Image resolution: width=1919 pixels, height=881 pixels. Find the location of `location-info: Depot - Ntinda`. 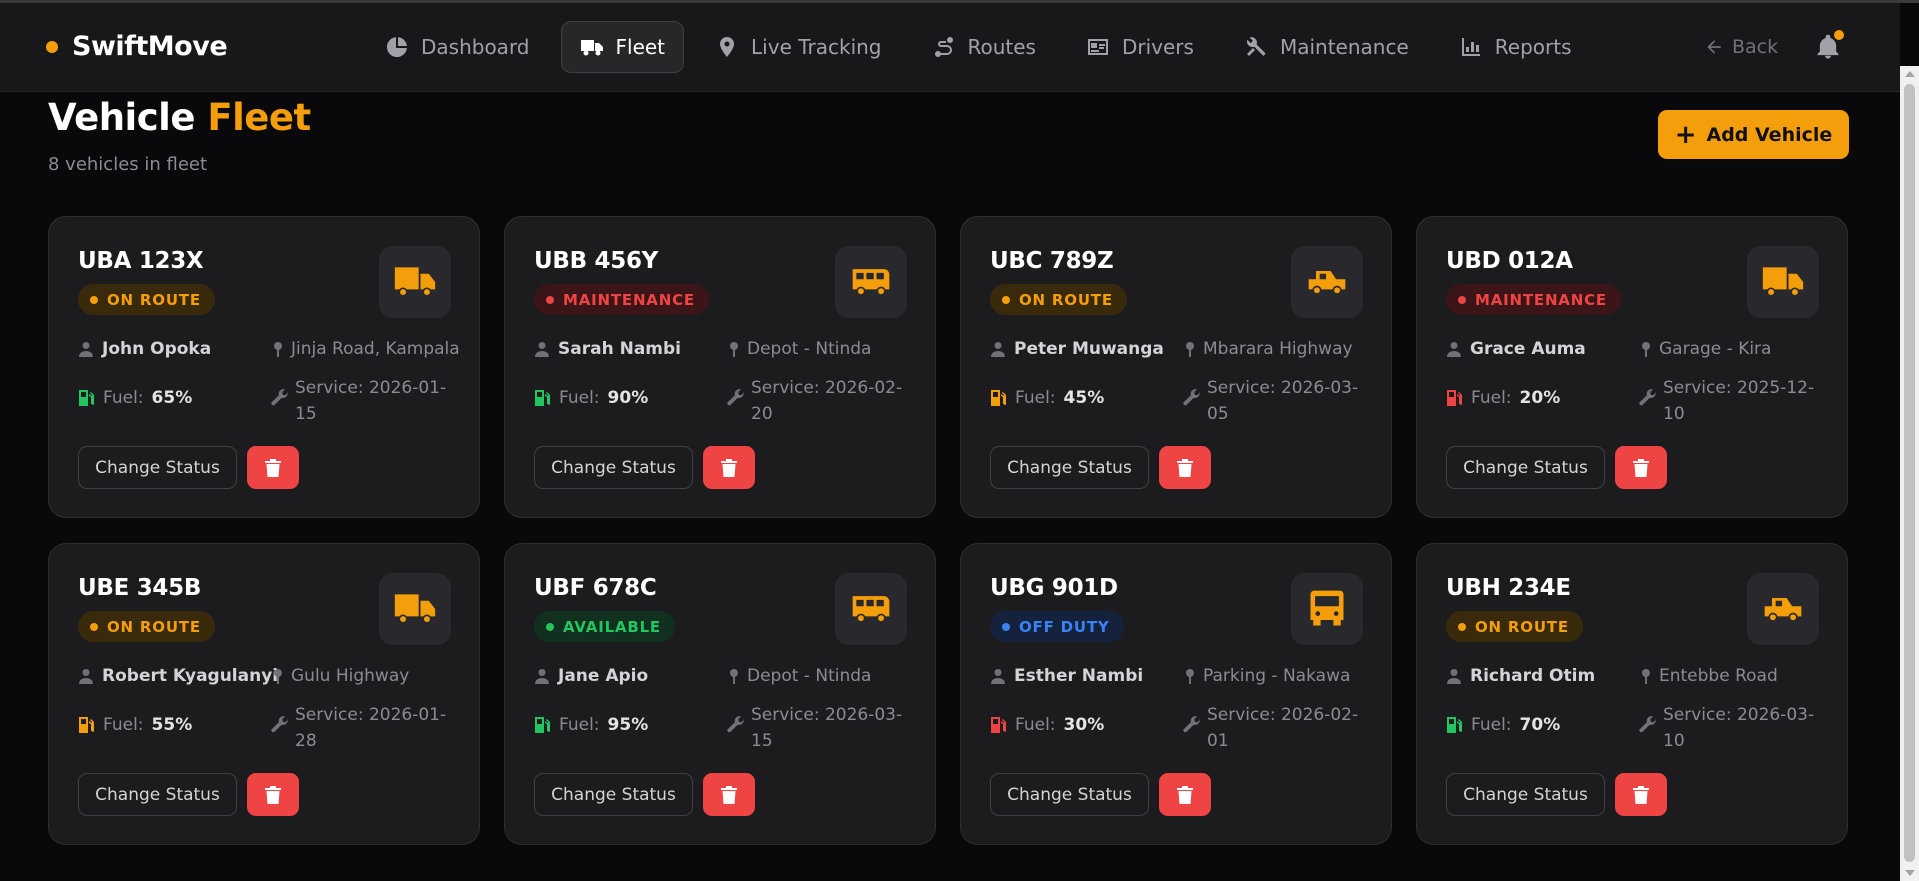

location-info: Depot - Ntinda is located at coordinates (822, 349).